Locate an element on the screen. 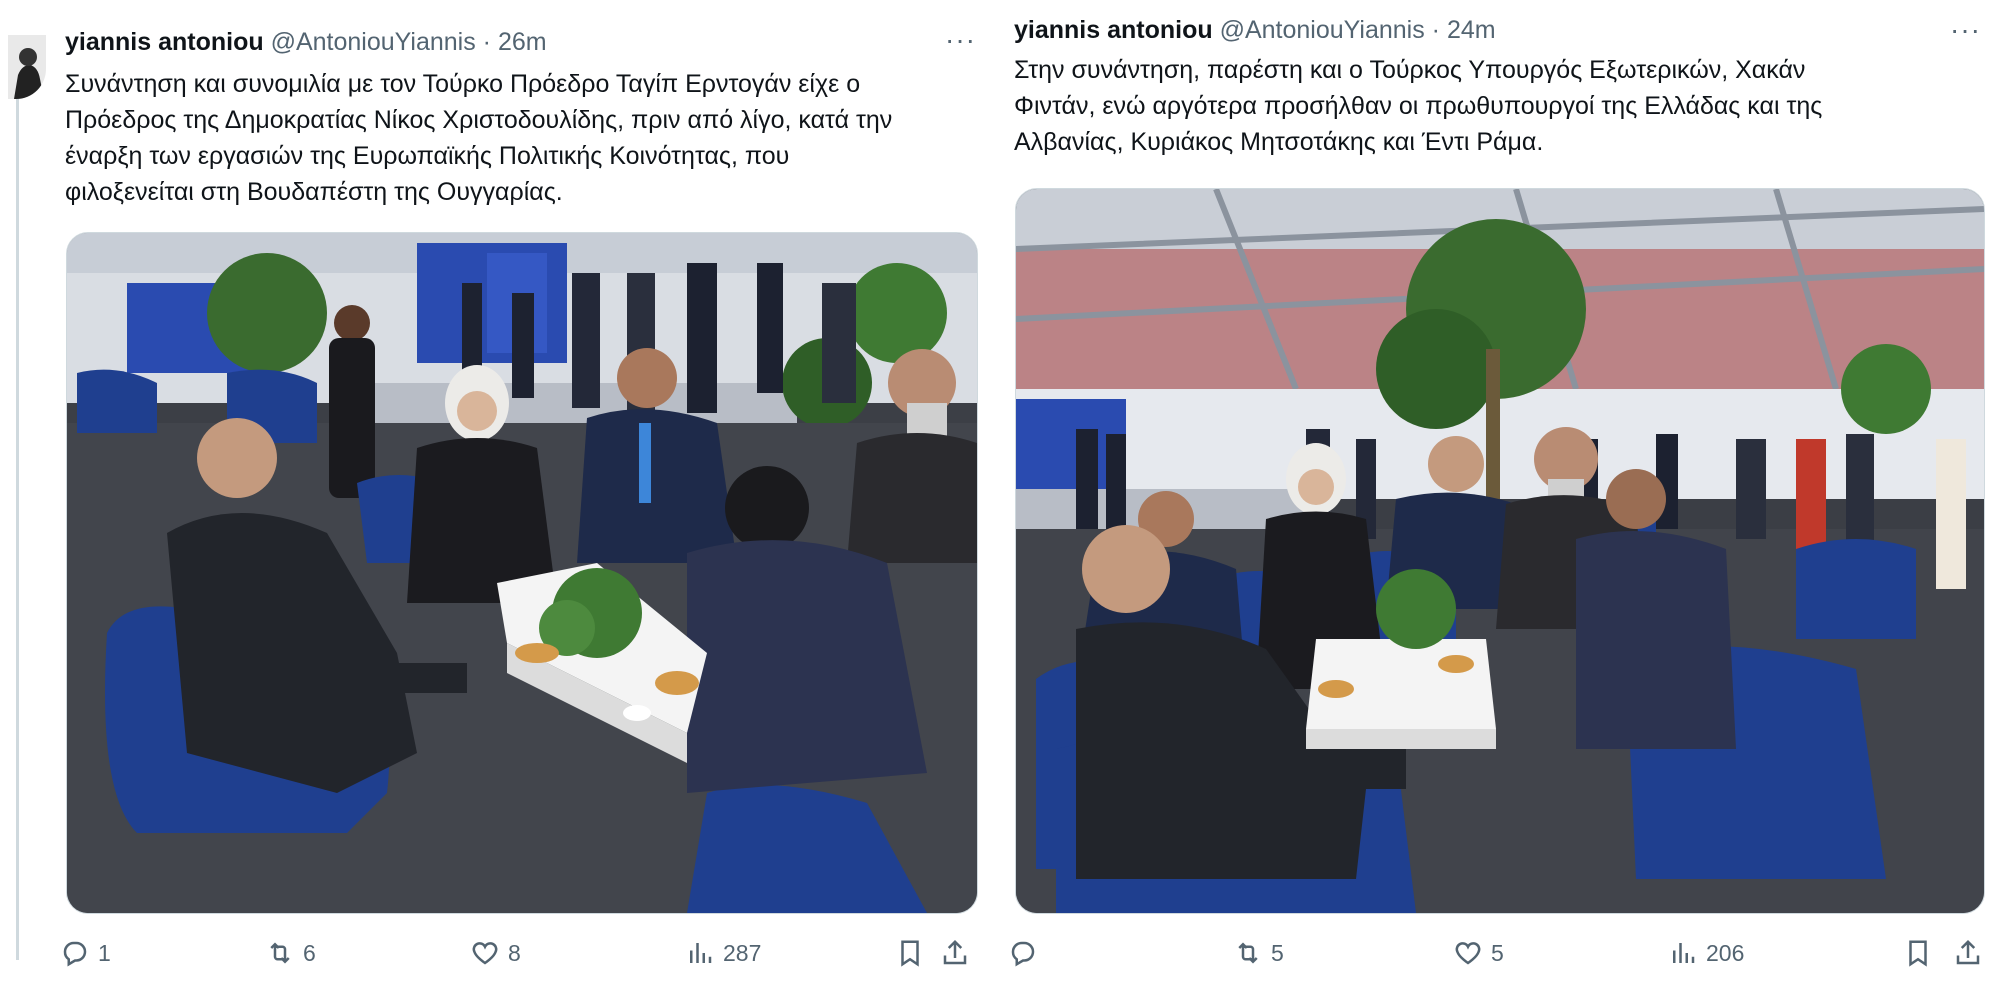 The width and height of the screenshot is (2000, 1000). tweet-actions: 1 6 8 287 is located at coordinates (520, 956).